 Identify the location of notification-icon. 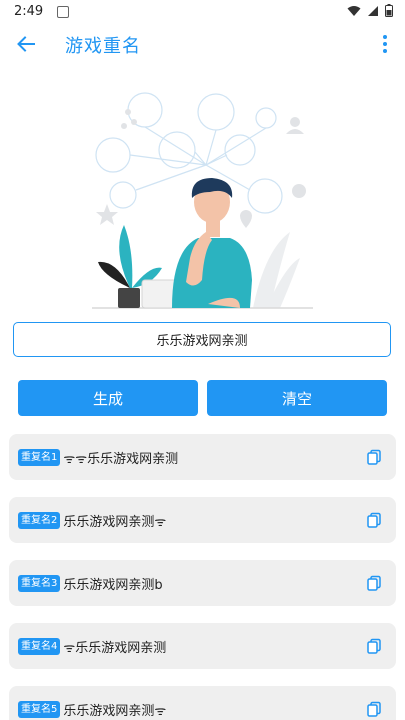
(63, 12).